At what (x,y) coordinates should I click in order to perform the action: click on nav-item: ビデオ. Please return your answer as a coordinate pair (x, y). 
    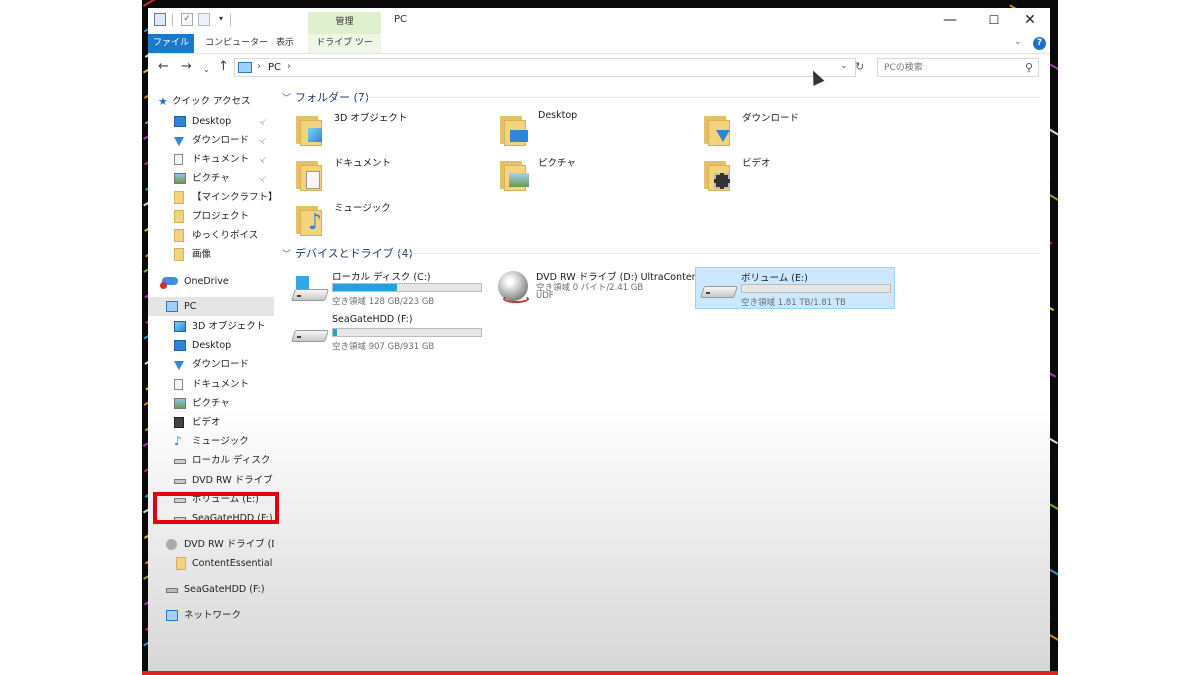
    Looking at the image, I should click on (211, 422).